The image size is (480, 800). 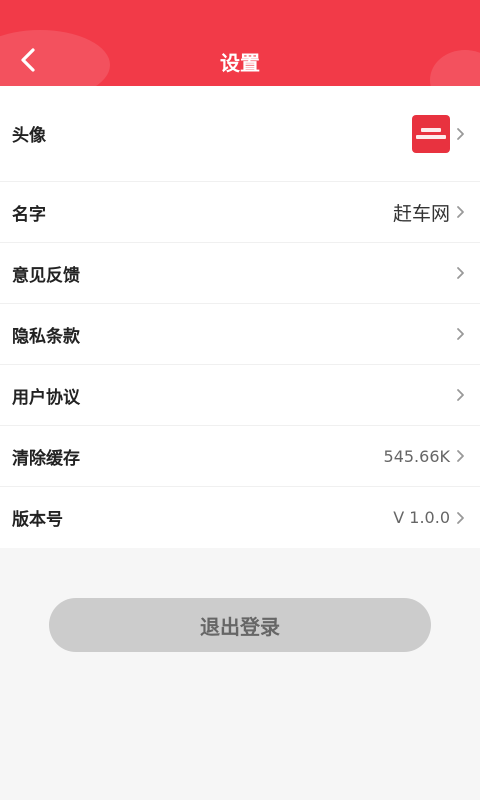 I want to click on settings-item-avatar: 头像, so click(x=240, y=134).